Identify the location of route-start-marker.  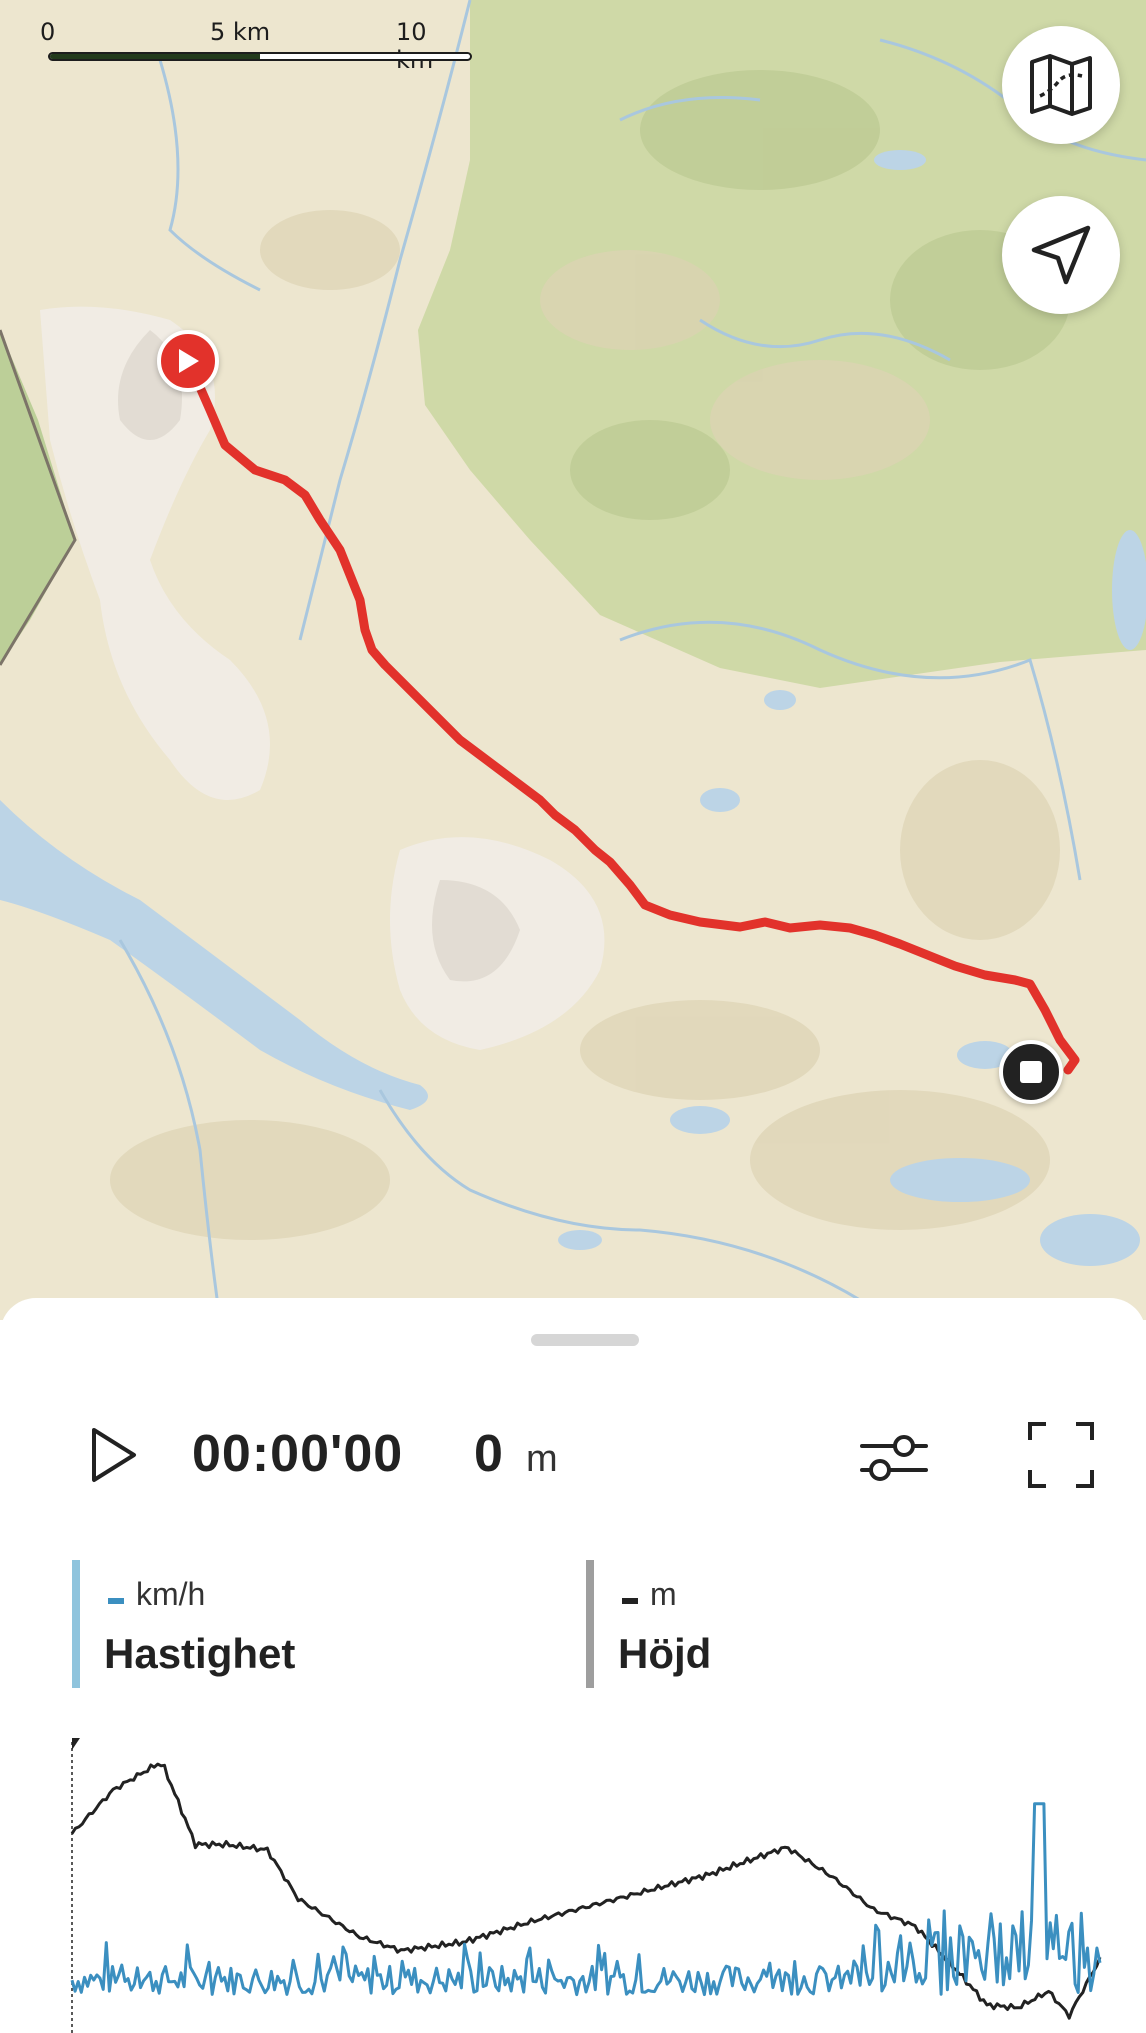
(188, 361).